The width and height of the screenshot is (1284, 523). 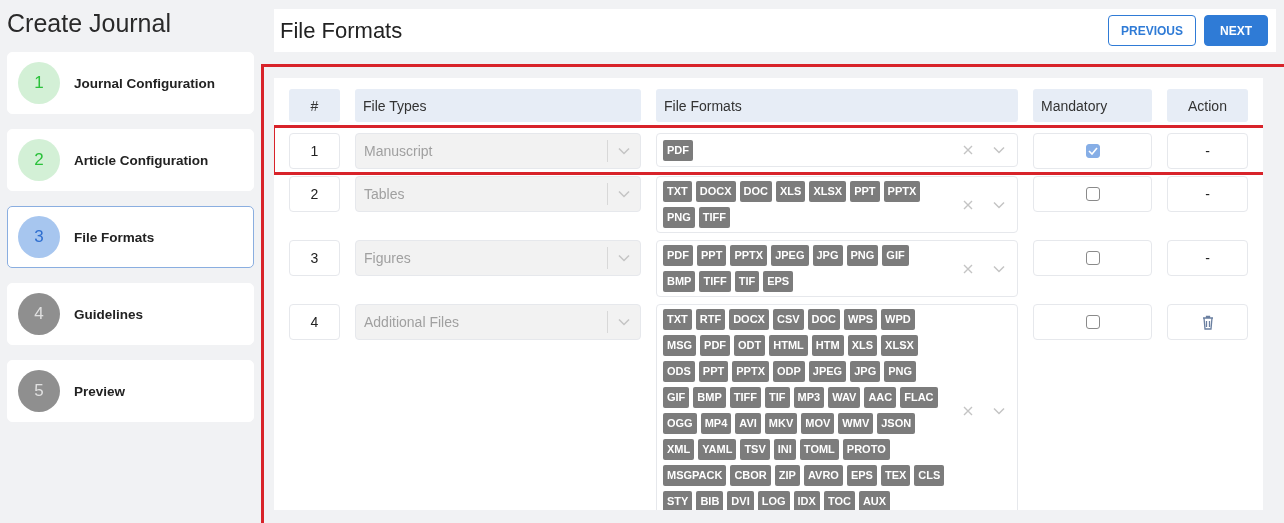 I want to click on format-tag: CBOR, so click(x=750, y=475).